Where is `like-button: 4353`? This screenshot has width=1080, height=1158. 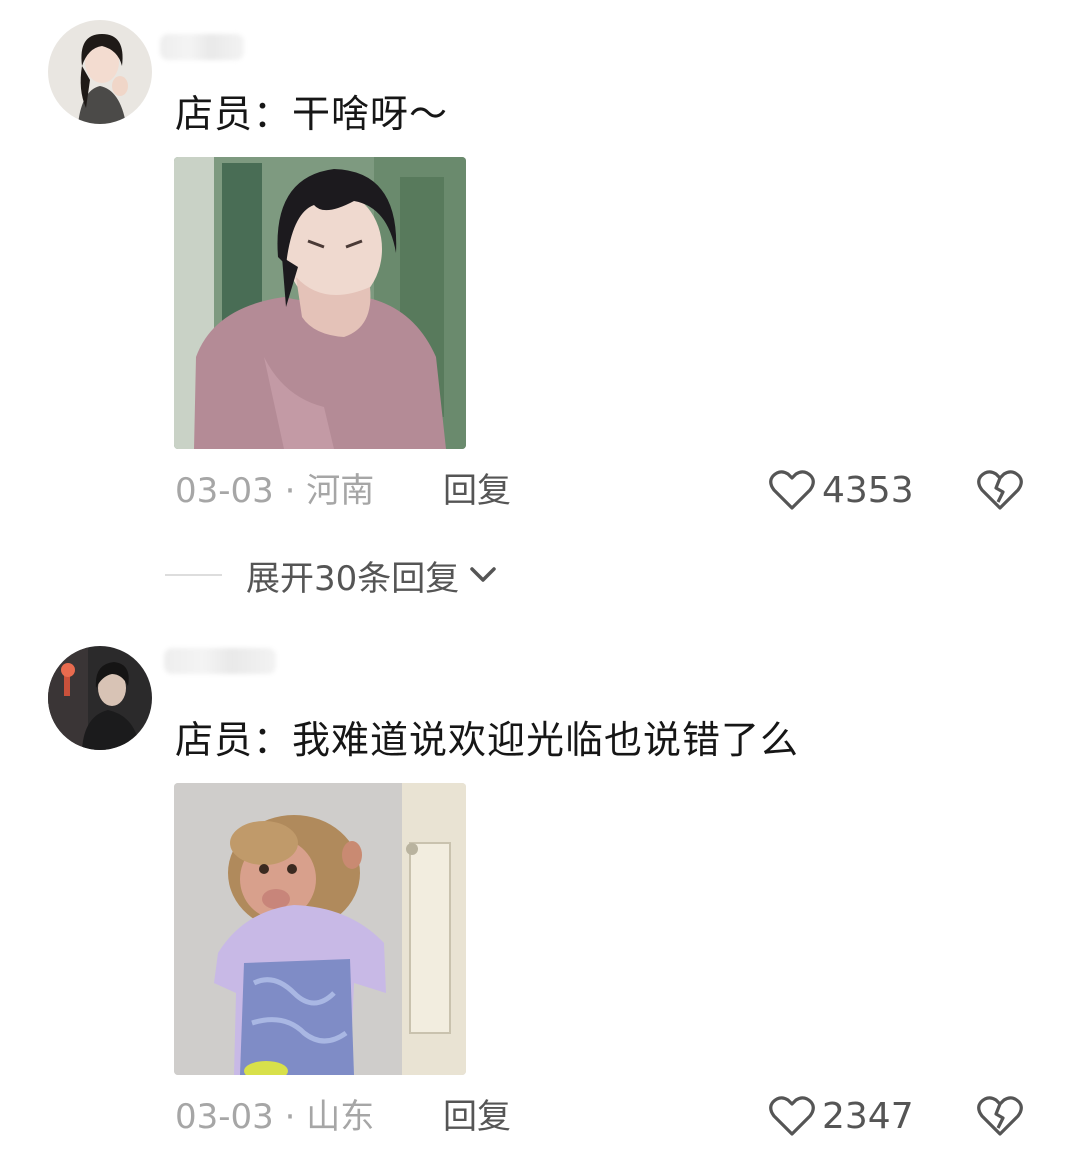
like-button: 4353 is located at coordinates (841, 490).